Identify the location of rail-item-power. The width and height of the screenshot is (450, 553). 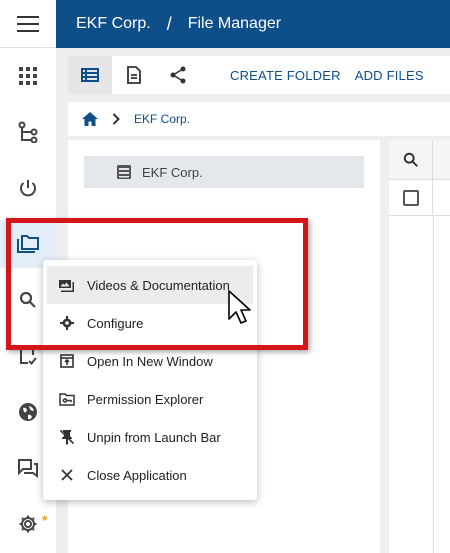
(28, 188).